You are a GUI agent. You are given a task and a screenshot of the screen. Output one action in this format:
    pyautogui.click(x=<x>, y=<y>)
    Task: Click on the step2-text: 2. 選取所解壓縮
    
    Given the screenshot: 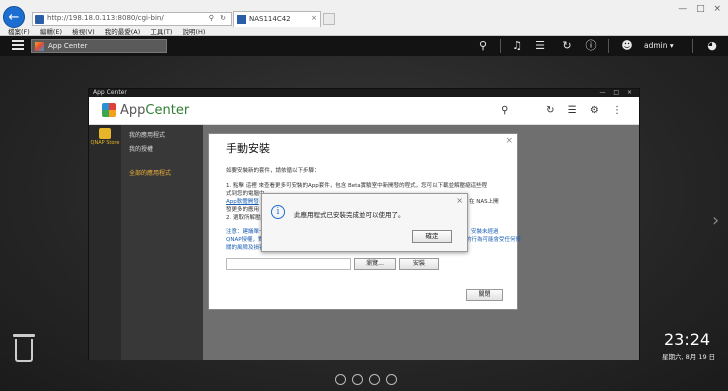 What is the action you would take?
    pyautogui.click(x=246, y=218)
    